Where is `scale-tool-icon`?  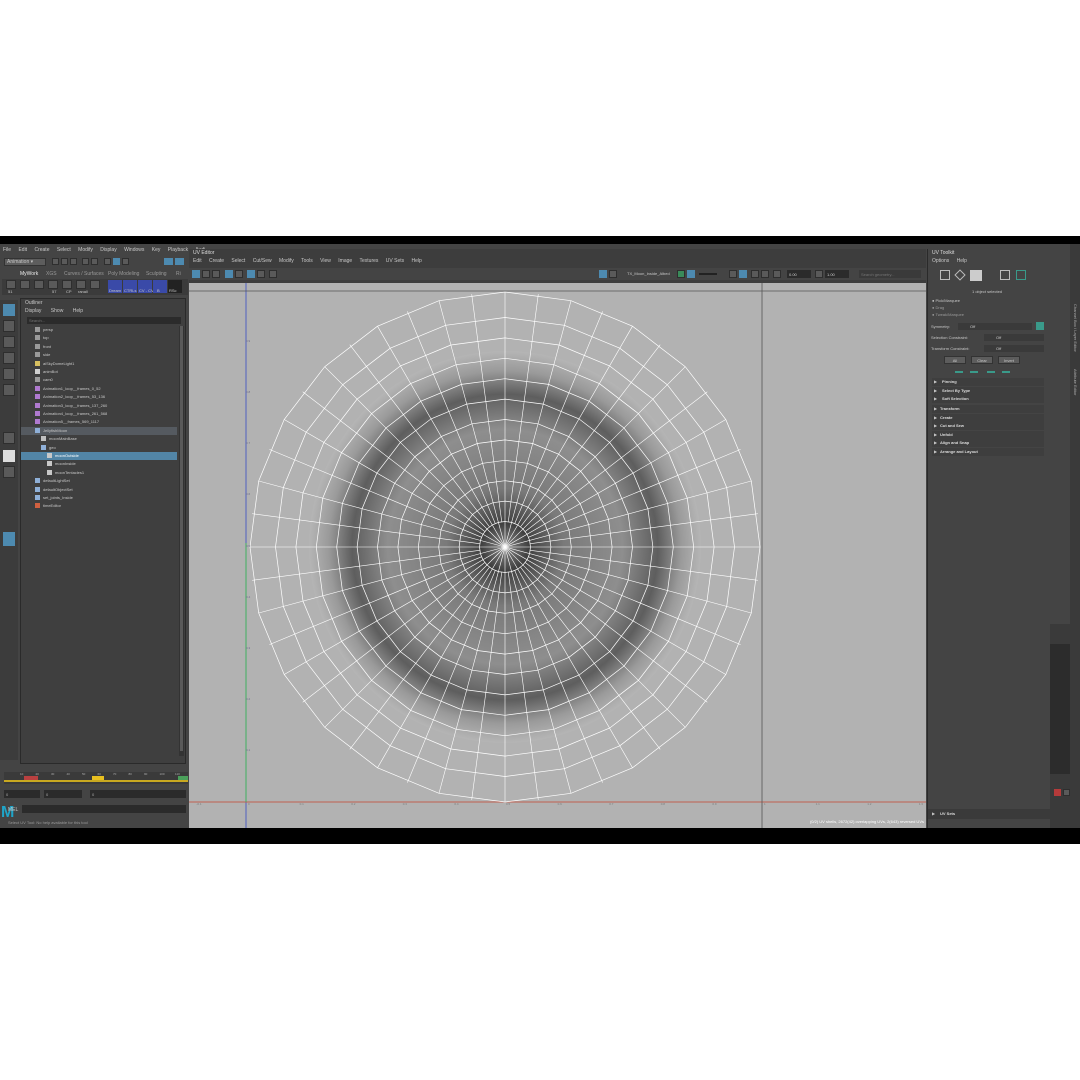 scale-tool-icon is located at coordinates (9, 390).